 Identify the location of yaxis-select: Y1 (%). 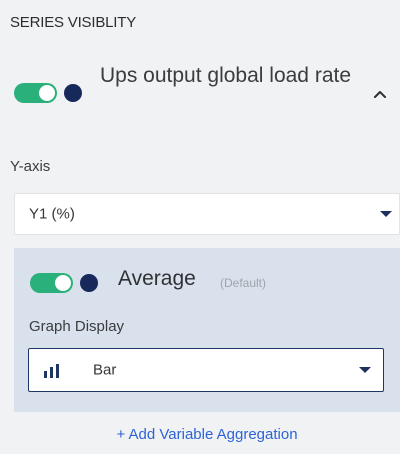
(207, 214).